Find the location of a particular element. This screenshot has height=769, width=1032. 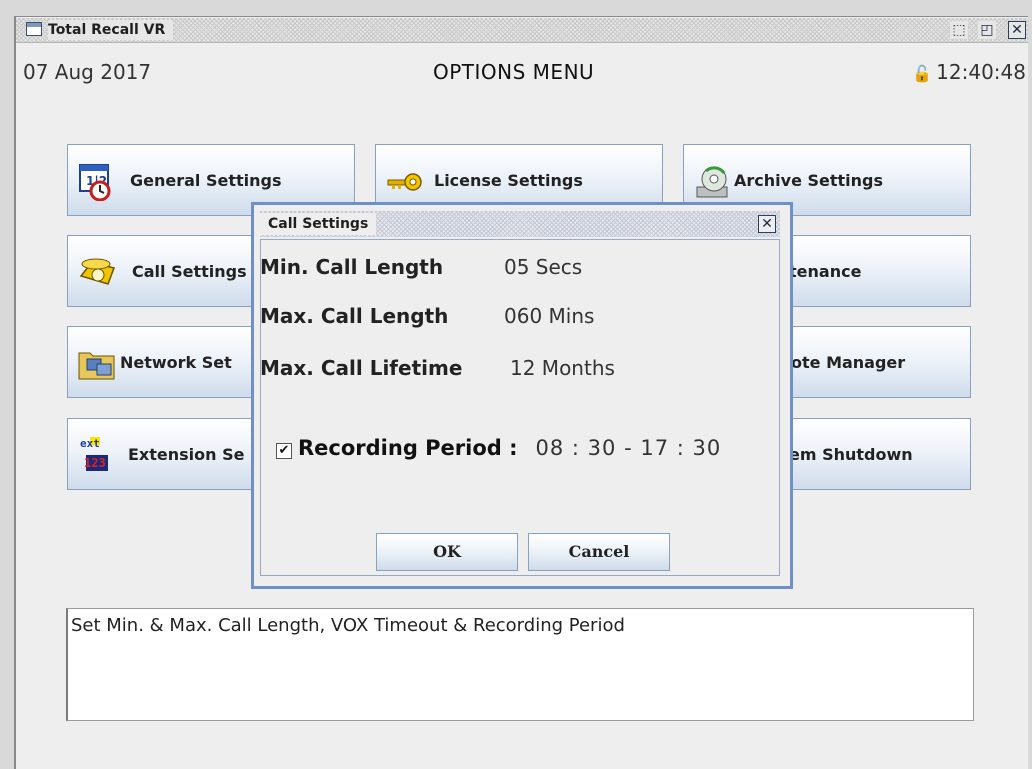

remote-manager-label: ote Manager is located at coordinates (848, 362).